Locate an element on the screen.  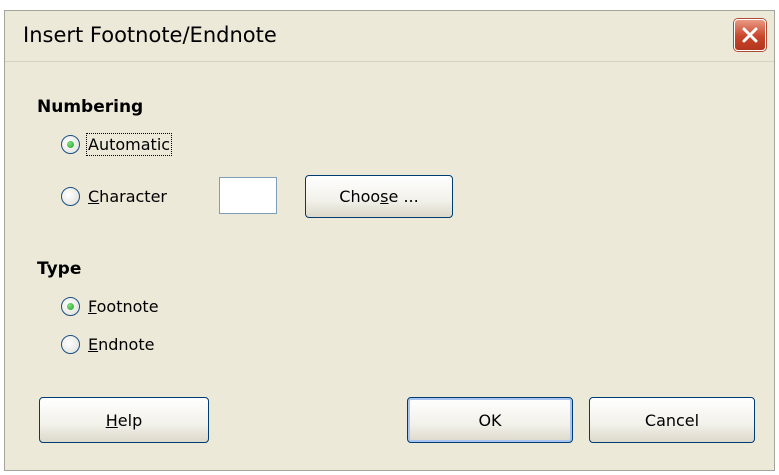
character-radio is located at coordinates (70, 196).